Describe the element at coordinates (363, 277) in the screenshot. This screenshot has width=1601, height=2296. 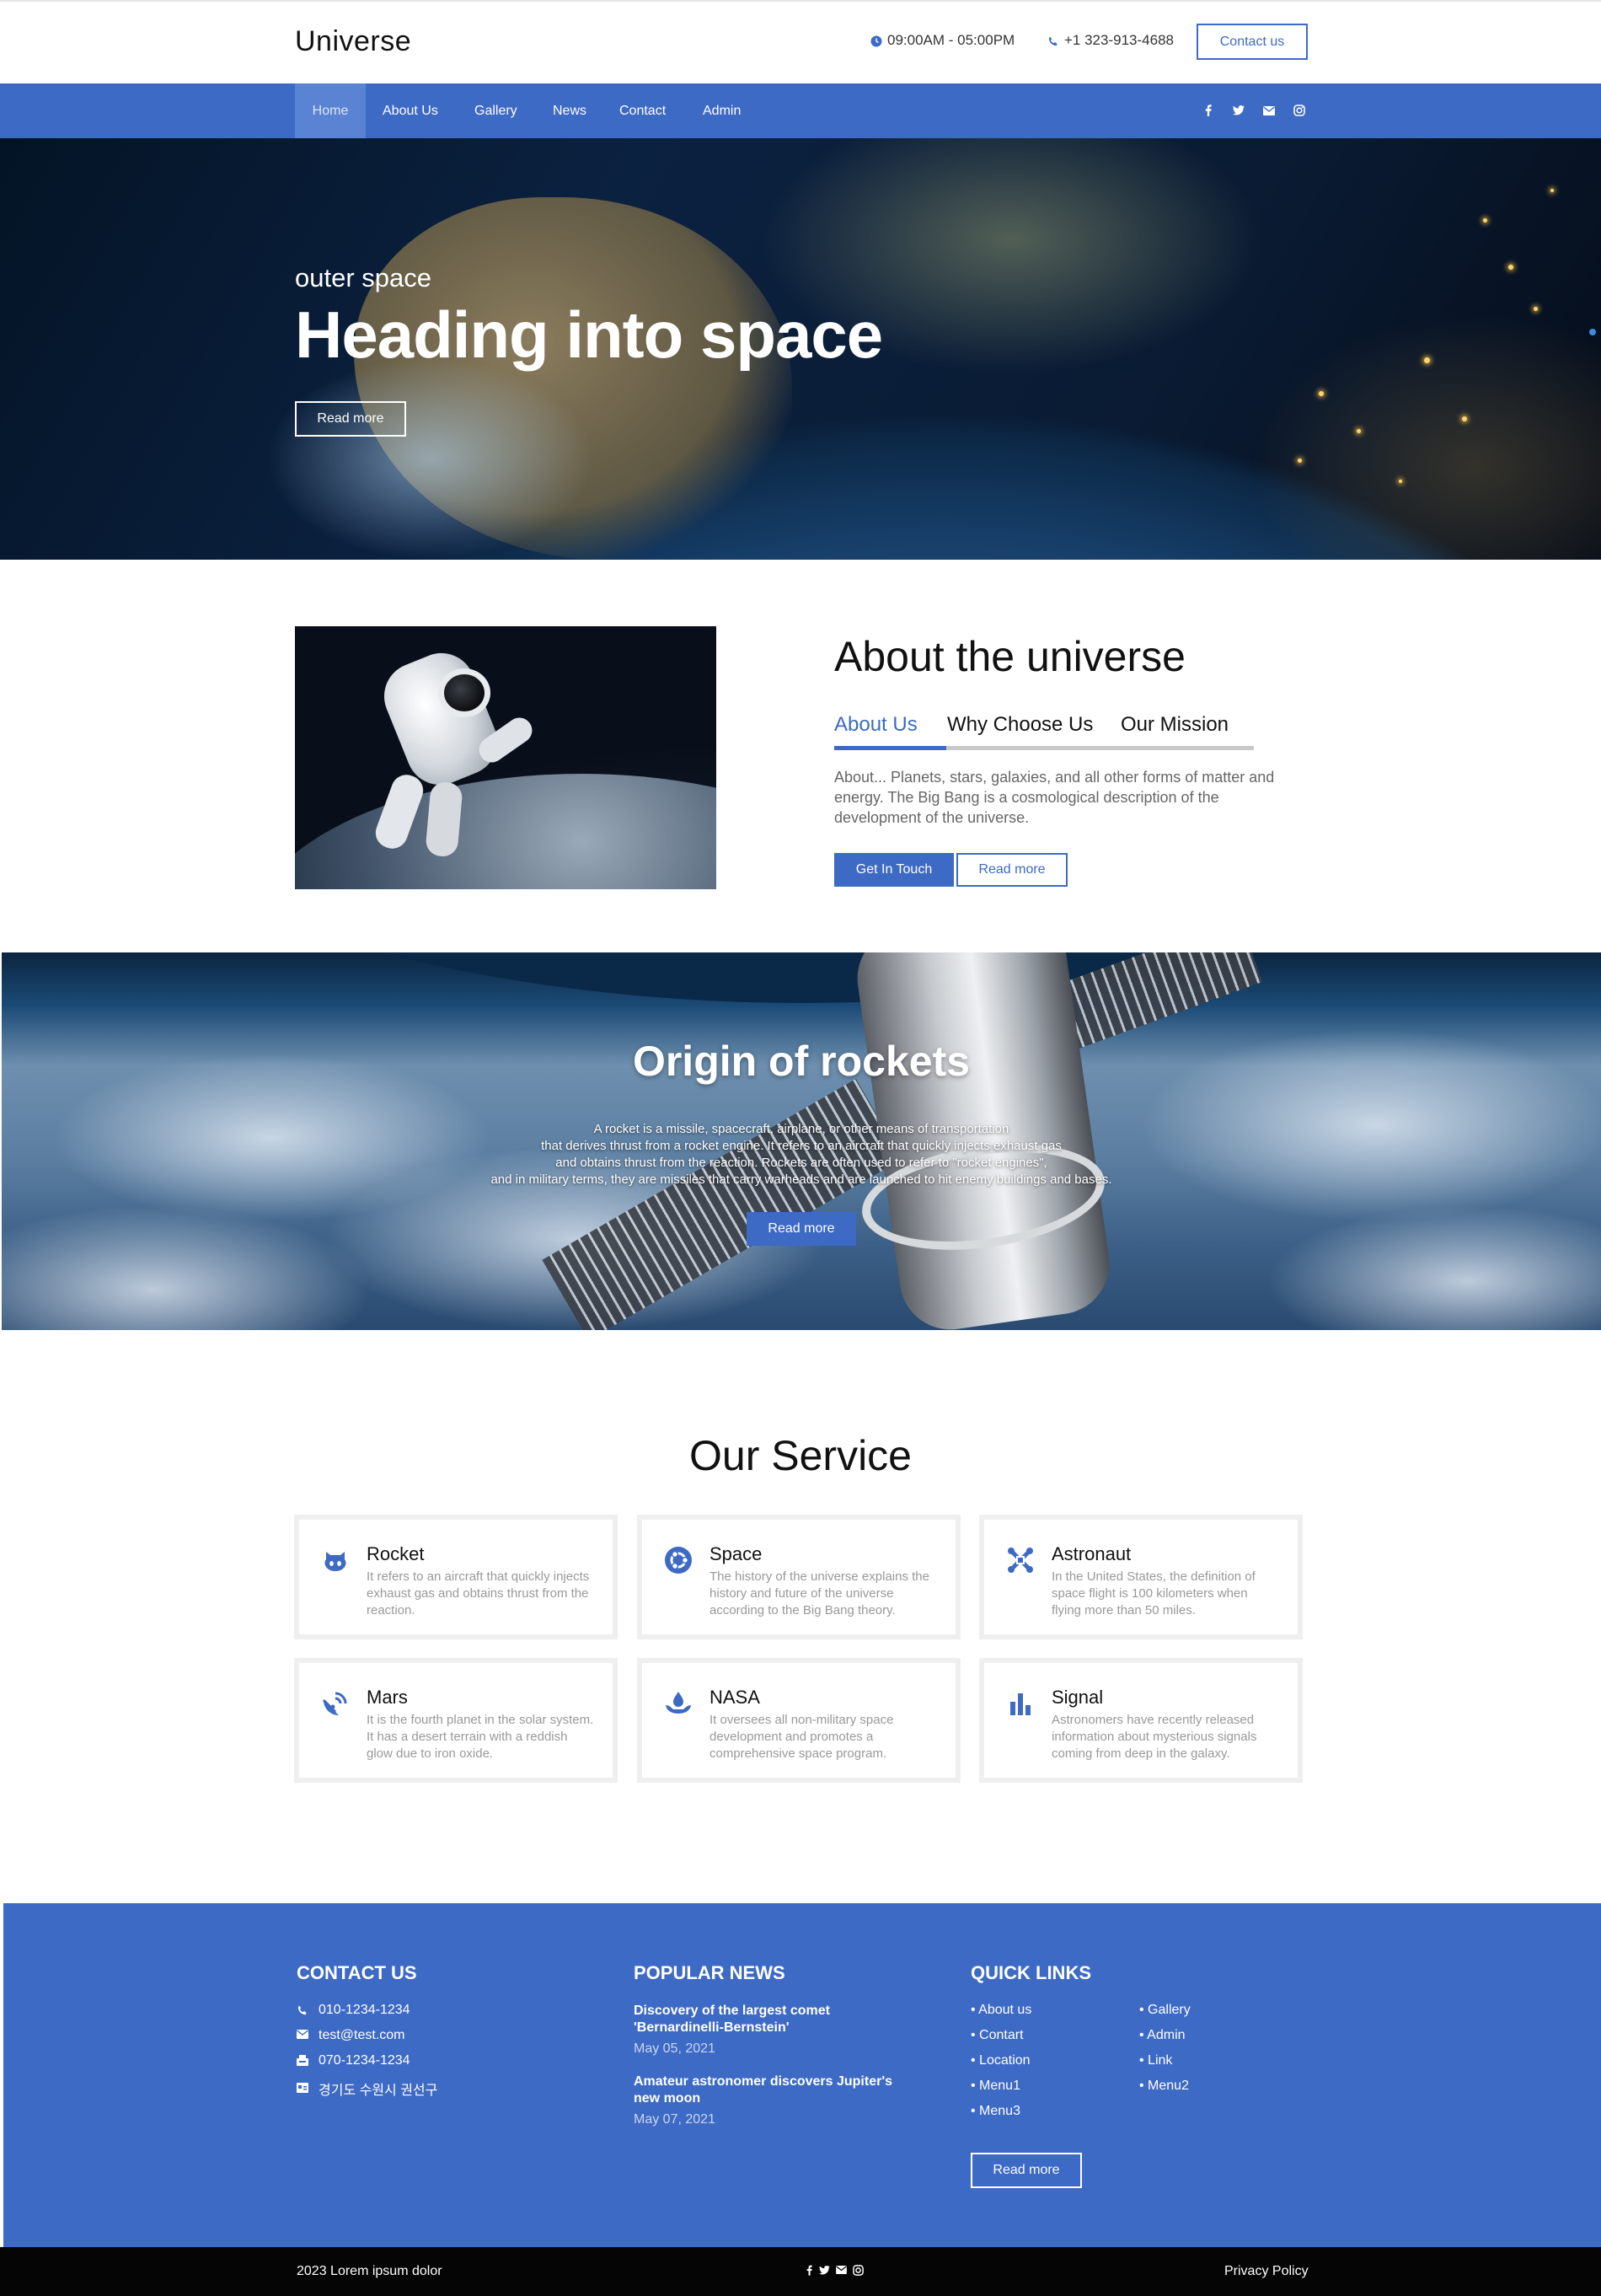
I see `hero-subtitle: outer space` at that location.